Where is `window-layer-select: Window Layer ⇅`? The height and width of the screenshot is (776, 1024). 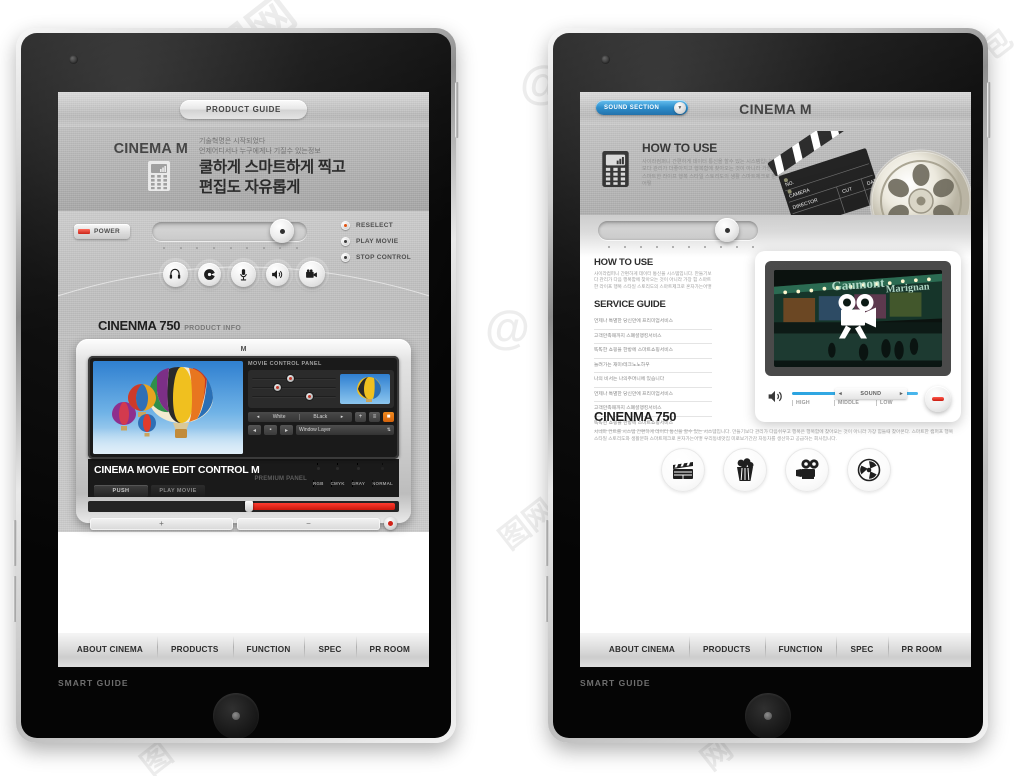 window-layer-select: Window Layer ⇅ is located at coordinates (345, 430).